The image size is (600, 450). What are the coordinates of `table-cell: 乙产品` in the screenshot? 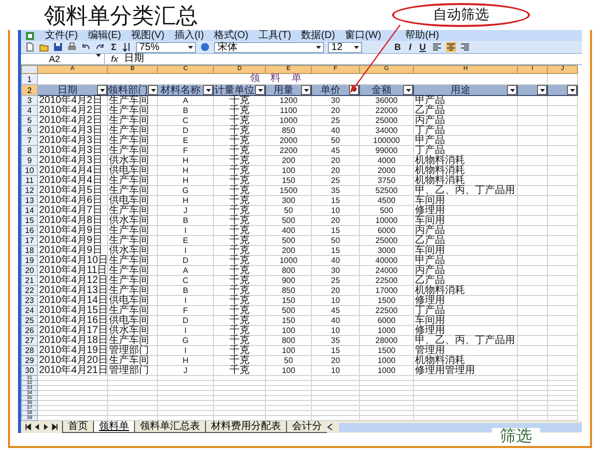 It's located at (466, 111).